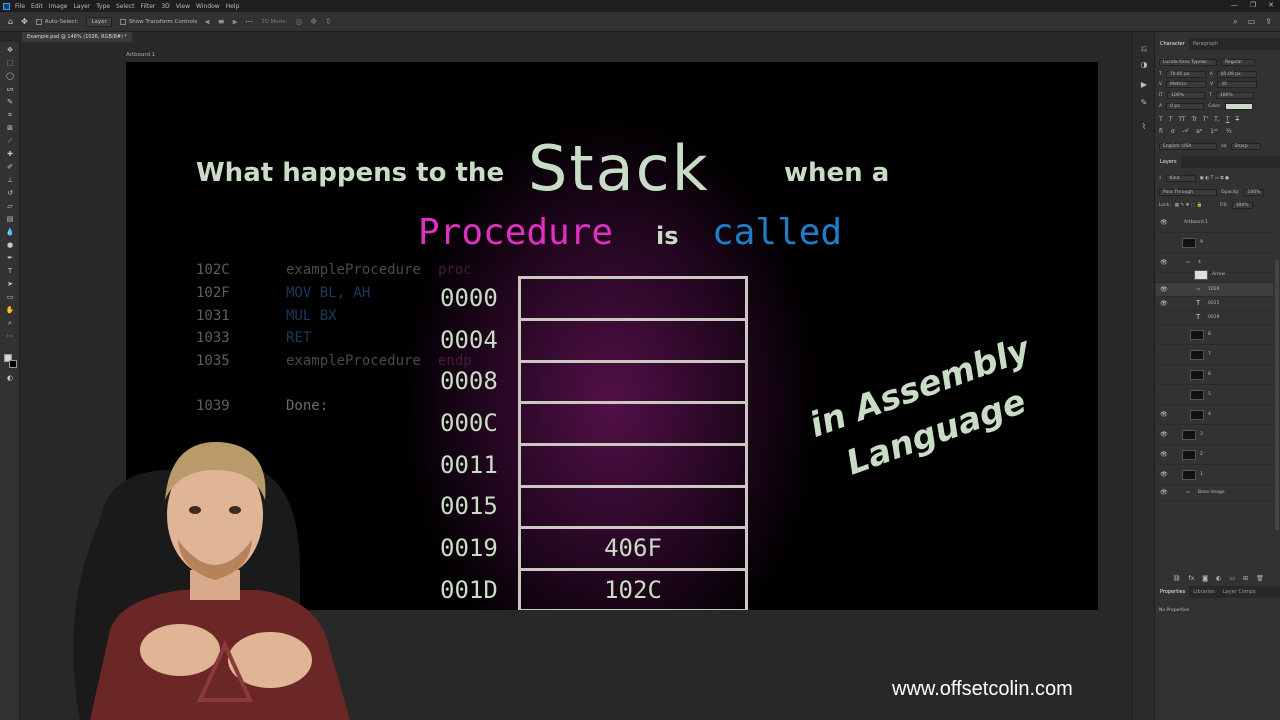 Image resolution: width=1280 pixels, height=720 pixels. Describe the element at coordinates (1228, 119) in the screenshot. I see `underline-button: T` at that location.